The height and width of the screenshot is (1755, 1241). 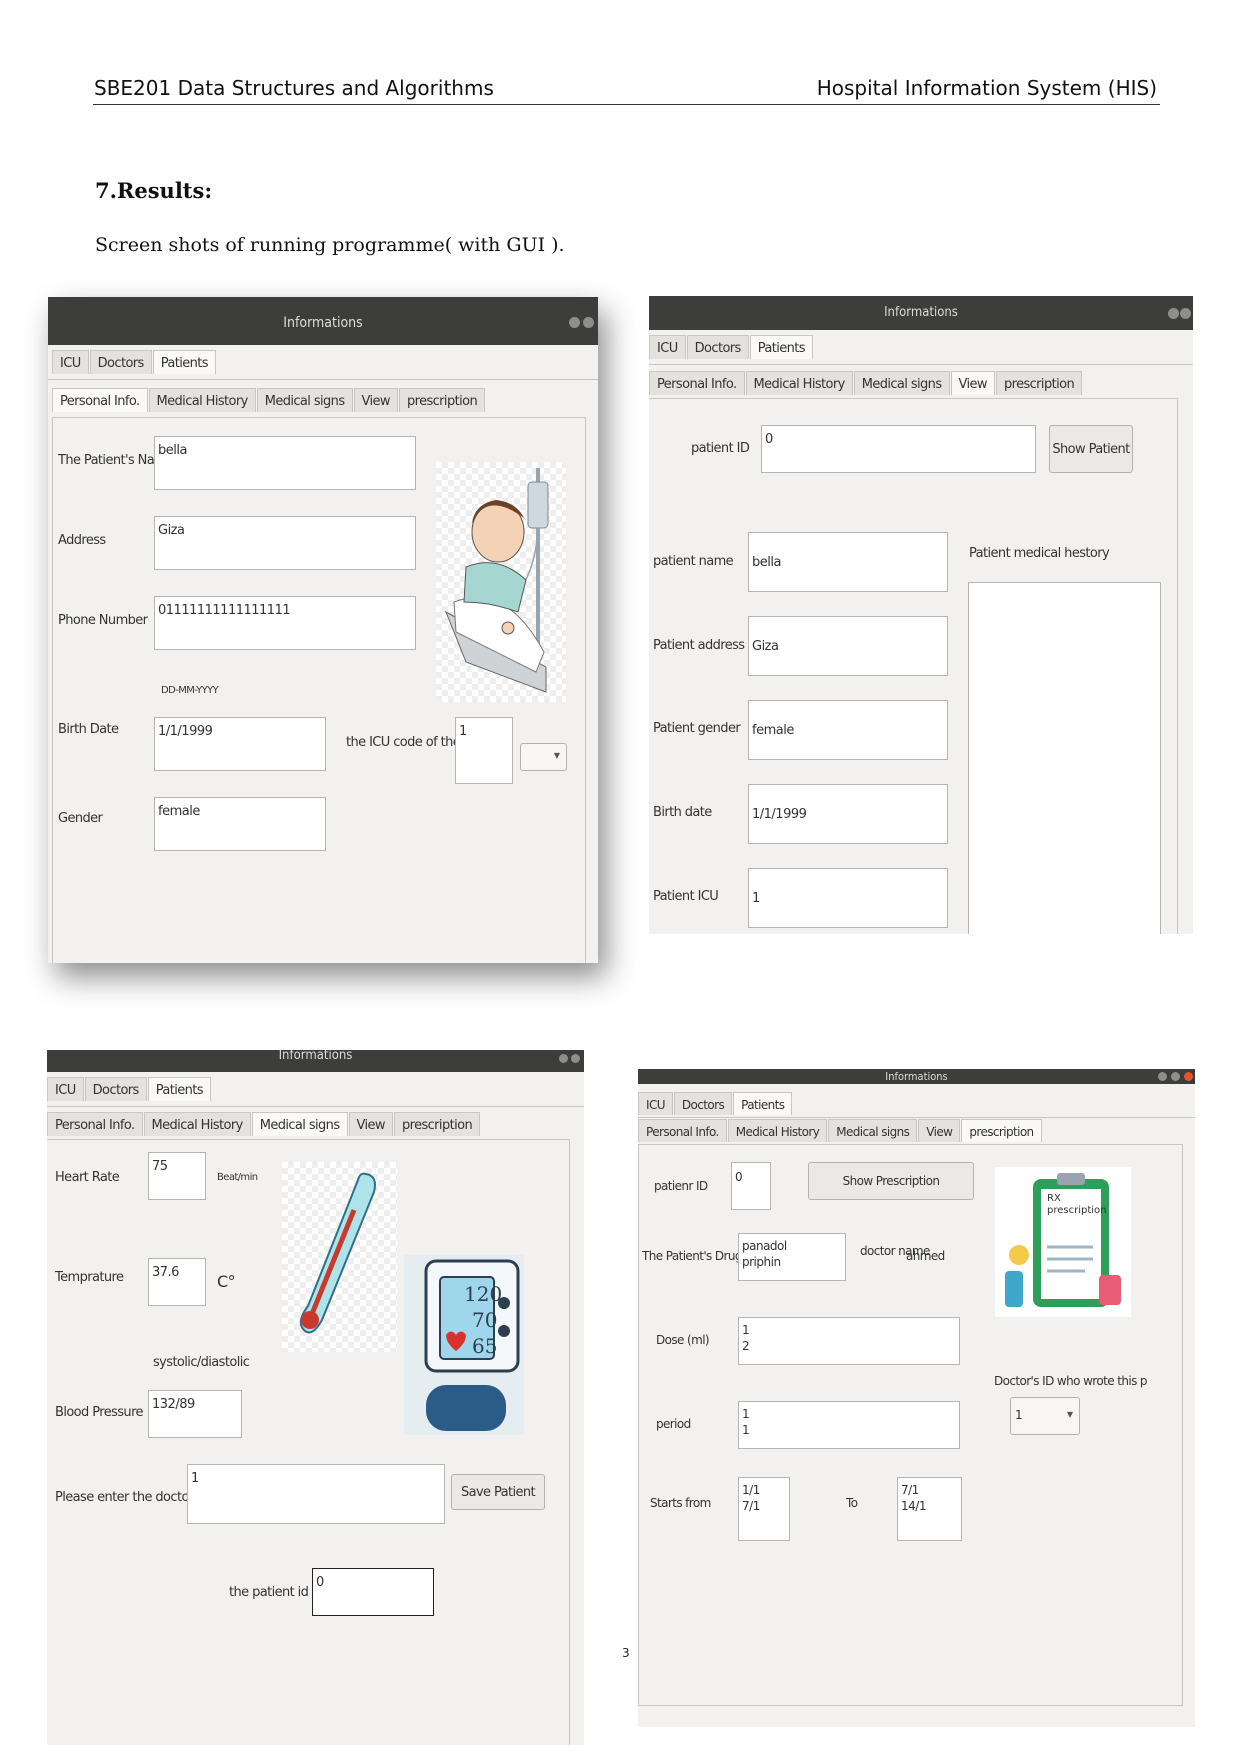 What do you see at coordinates (852, 1503) in the screenshot?
I see `to-label: To` at bounding box center [852, 1503].